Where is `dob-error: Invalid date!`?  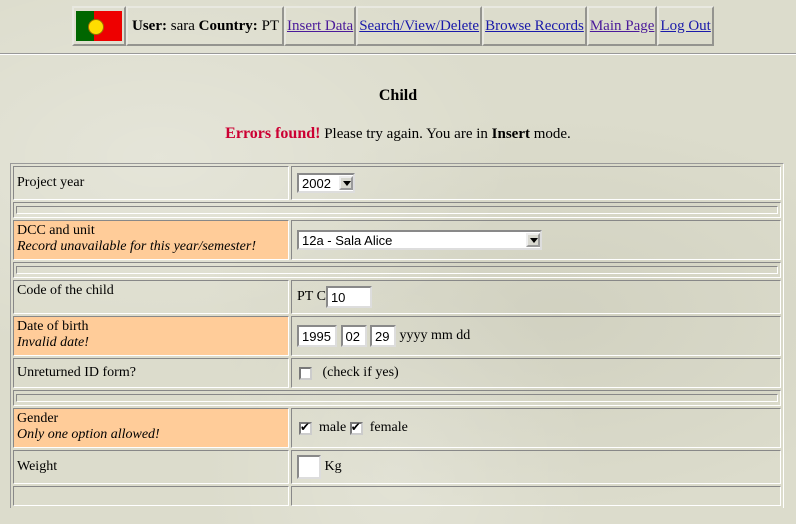
dob-error: Invalid date! is located at coordinates (53, 342).